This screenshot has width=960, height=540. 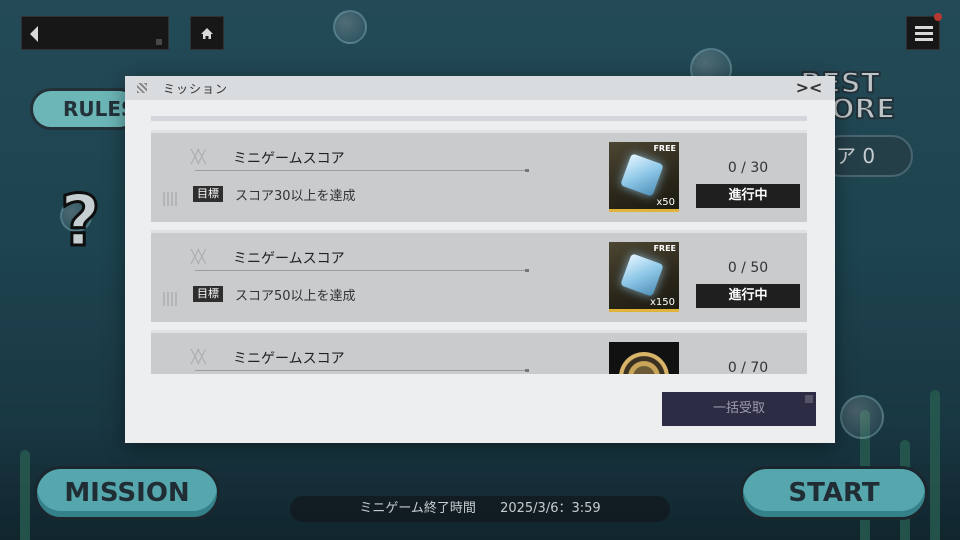 I want to click on reward-item: FREE x150, so click(x=644, y=277).